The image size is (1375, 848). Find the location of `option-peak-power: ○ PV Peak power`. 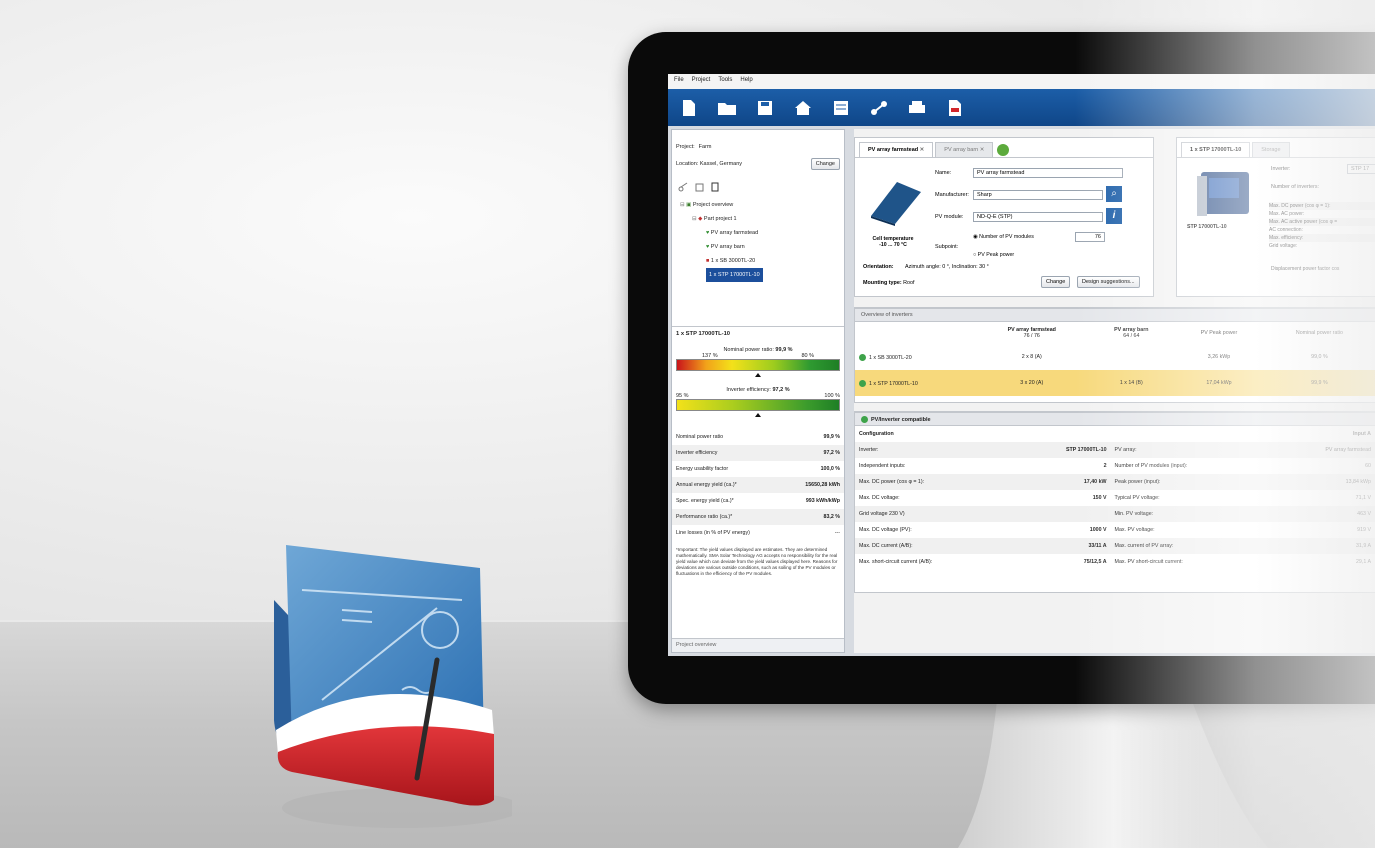

option-peak-power: ○ PV Peak power is located at coordinates (993, 255).